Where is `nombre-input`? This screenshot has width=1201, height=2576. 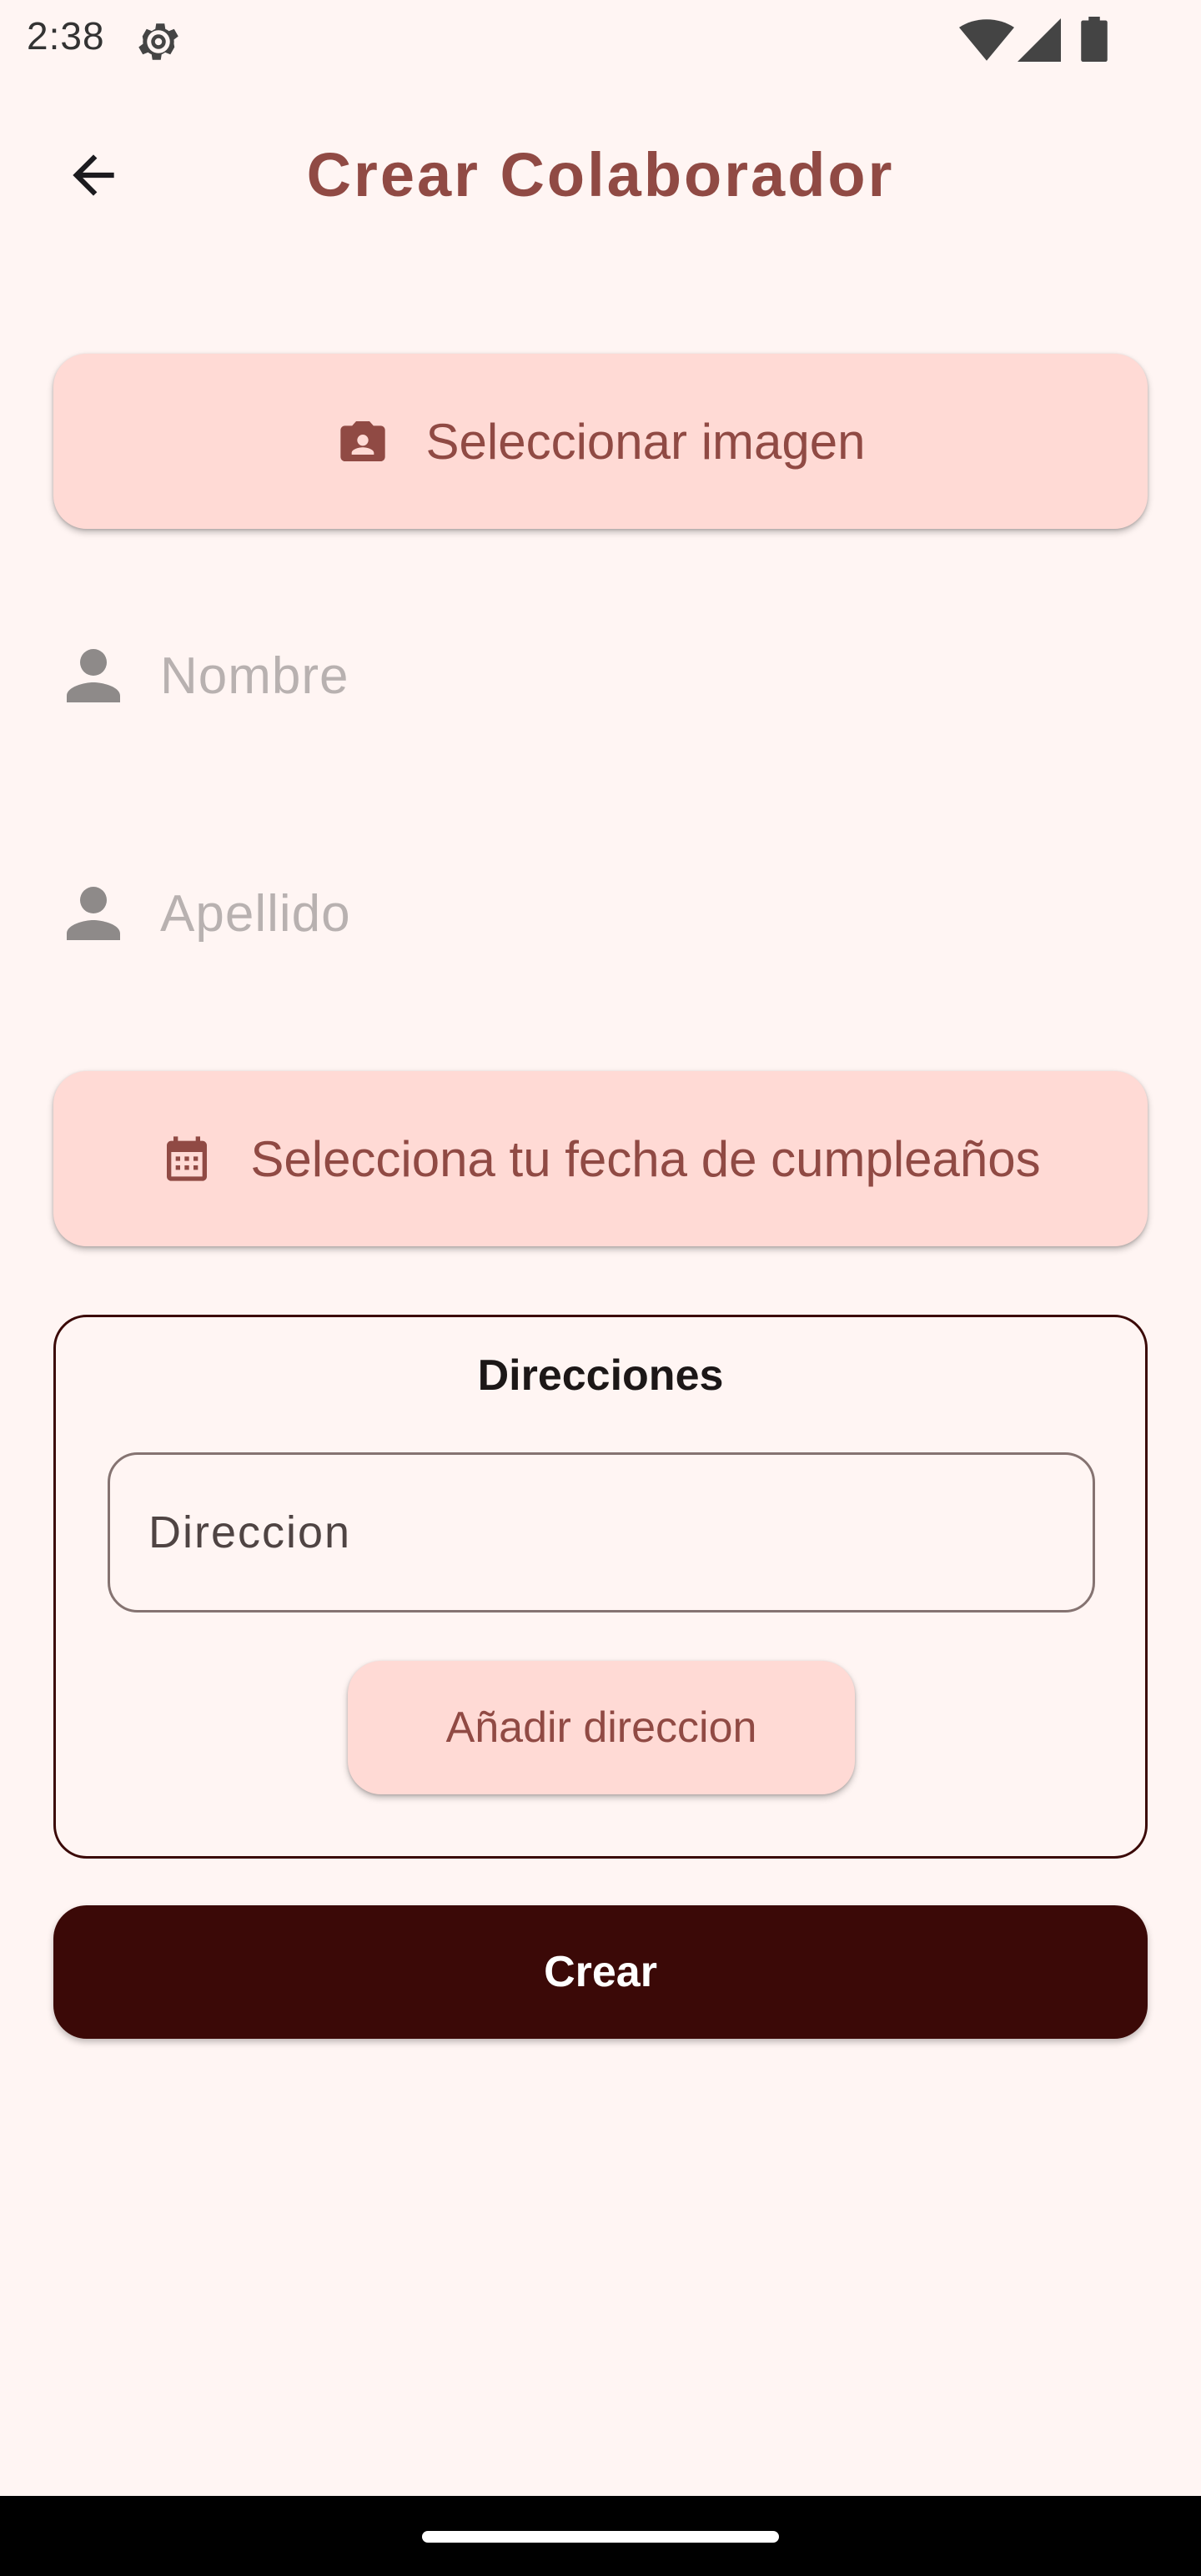
nombre-input is located at coordinates (619, 676).